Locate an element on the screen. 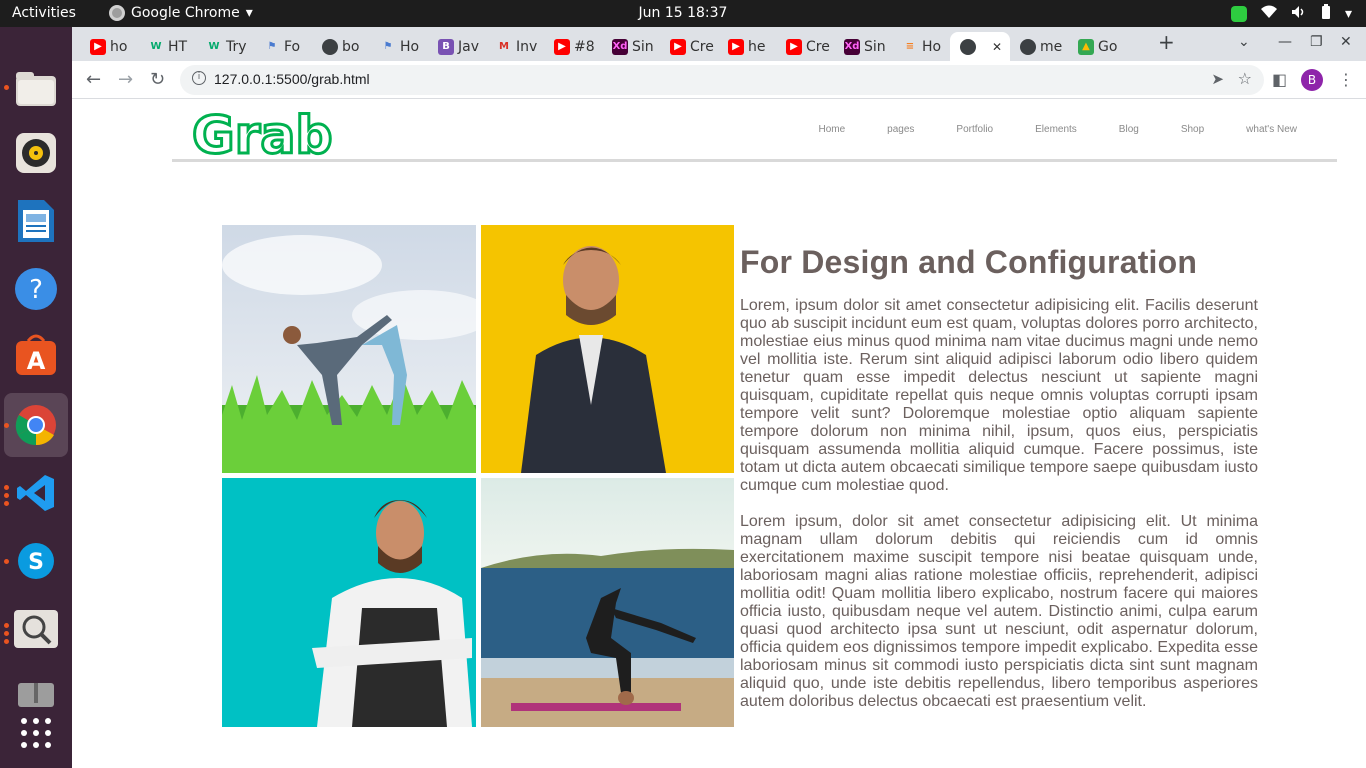 This screenshot has height=768, width=1366. tab-label: Inv is located at coordinates (527, 46).